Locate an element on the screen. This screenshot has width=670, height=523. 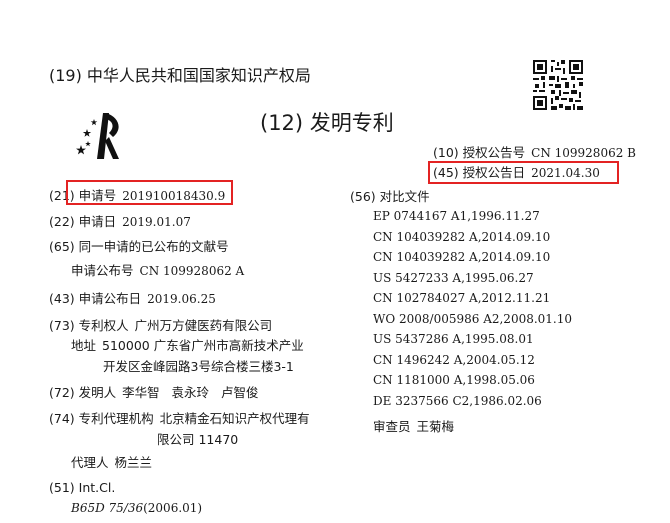
address-line-2: 开发区金峰园路3号综合楼三楼3-1 is located at coordinates (198, 366).